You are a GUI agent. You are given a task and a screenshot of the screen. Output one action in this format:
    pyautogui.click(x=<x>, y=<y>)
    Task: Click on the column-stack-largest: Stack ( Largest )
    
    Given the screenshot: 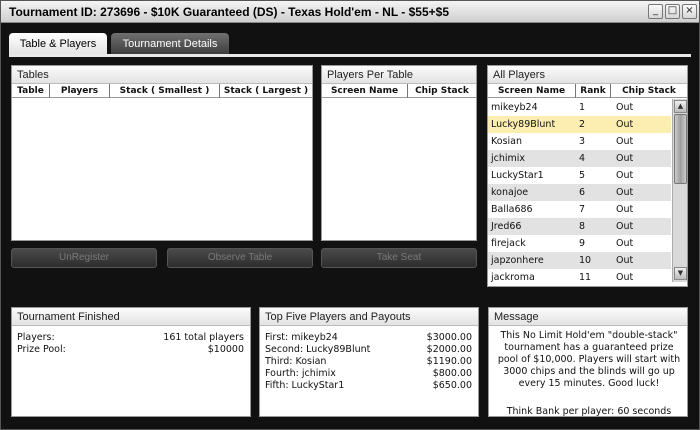 What is the action you would take?
    pyautogui.click(x=266, y=91)
    